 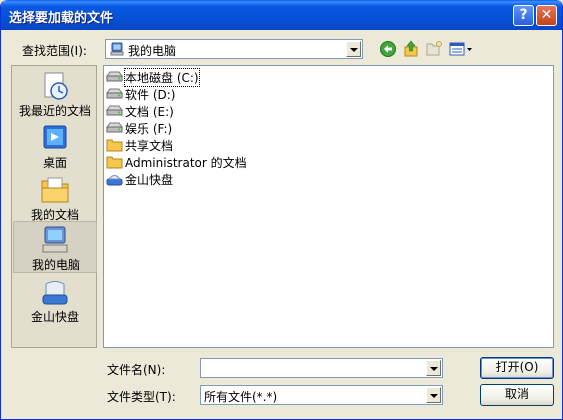 What do you see at coordinates (321, 395) in the screenshot?
I see `file-type-select: 所有文件(*.*)` at bounding box center [321, 395].